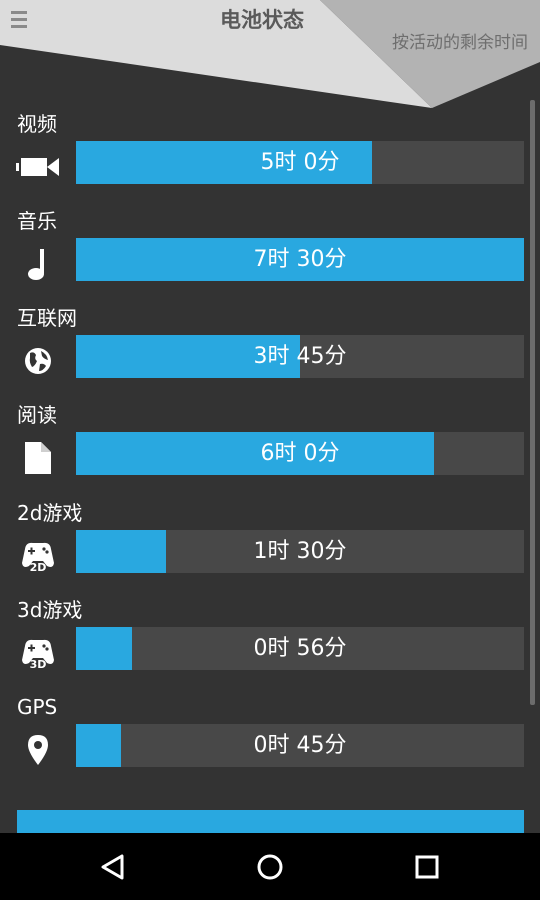 This screenshot has width=540, height=900. I want to click on time-remaining: 5时 0分, so click(300, 162).